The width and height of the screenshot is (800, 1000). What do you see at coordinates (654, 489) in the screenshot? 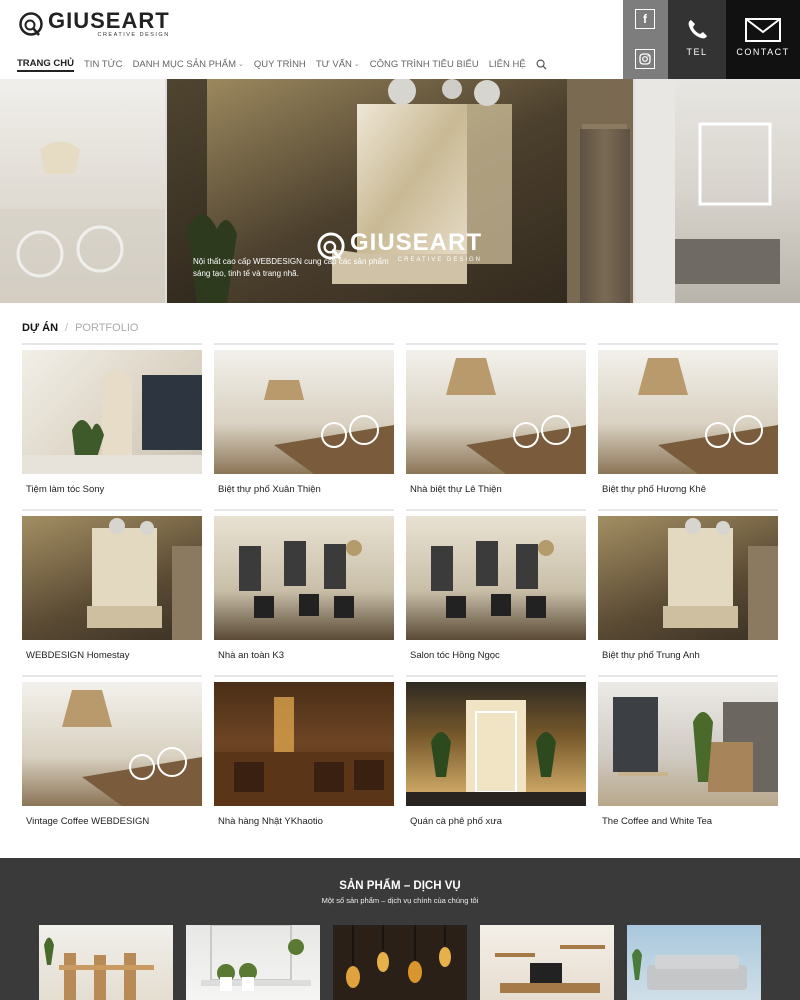
I see `project-title: Biệt thự phố Hương Khê` at bounding box center [654, 489].